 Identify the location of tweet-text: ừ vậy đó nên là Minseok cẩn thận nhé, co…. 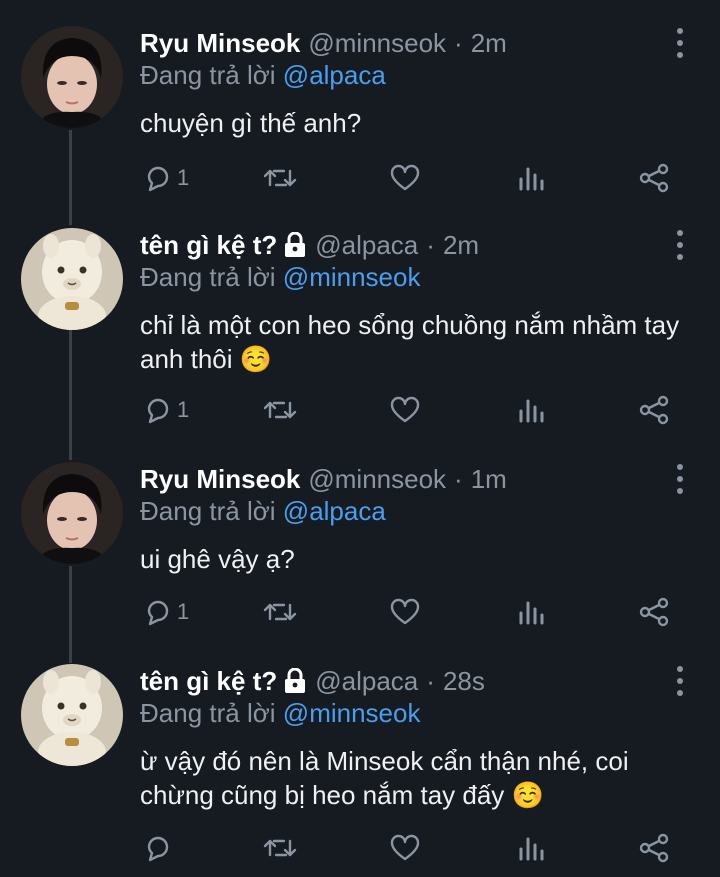
(384, 778).